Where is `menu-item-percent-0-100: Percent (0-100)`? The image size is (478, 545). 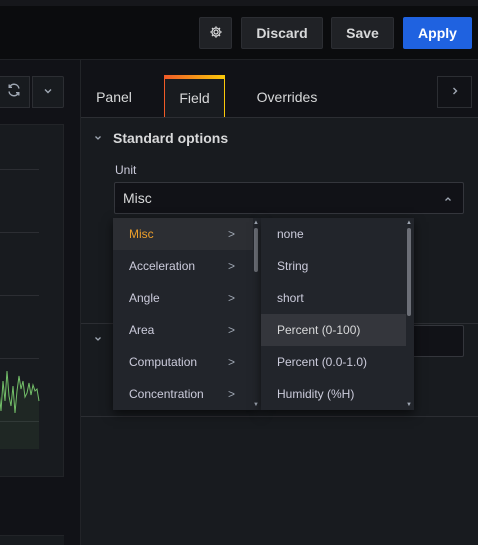
menu-item-percent-0-100: Percent (0-100) is located at coordinates (333, 330).